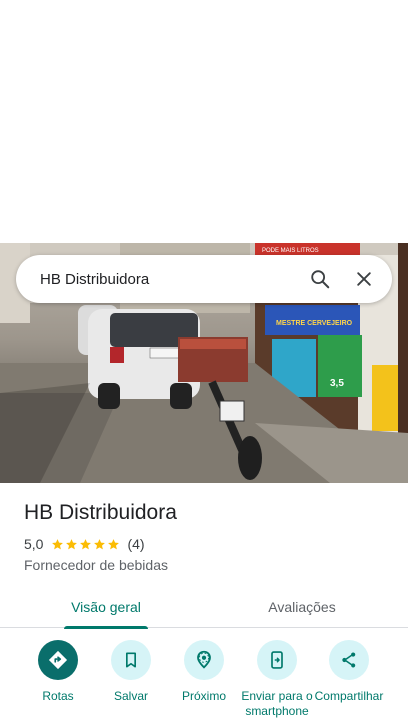 The height and width of the screenshot is (726, 408). Describe the element at coordinates (136, 544) in the screenshot. I see `review-count: (4)` at that location.